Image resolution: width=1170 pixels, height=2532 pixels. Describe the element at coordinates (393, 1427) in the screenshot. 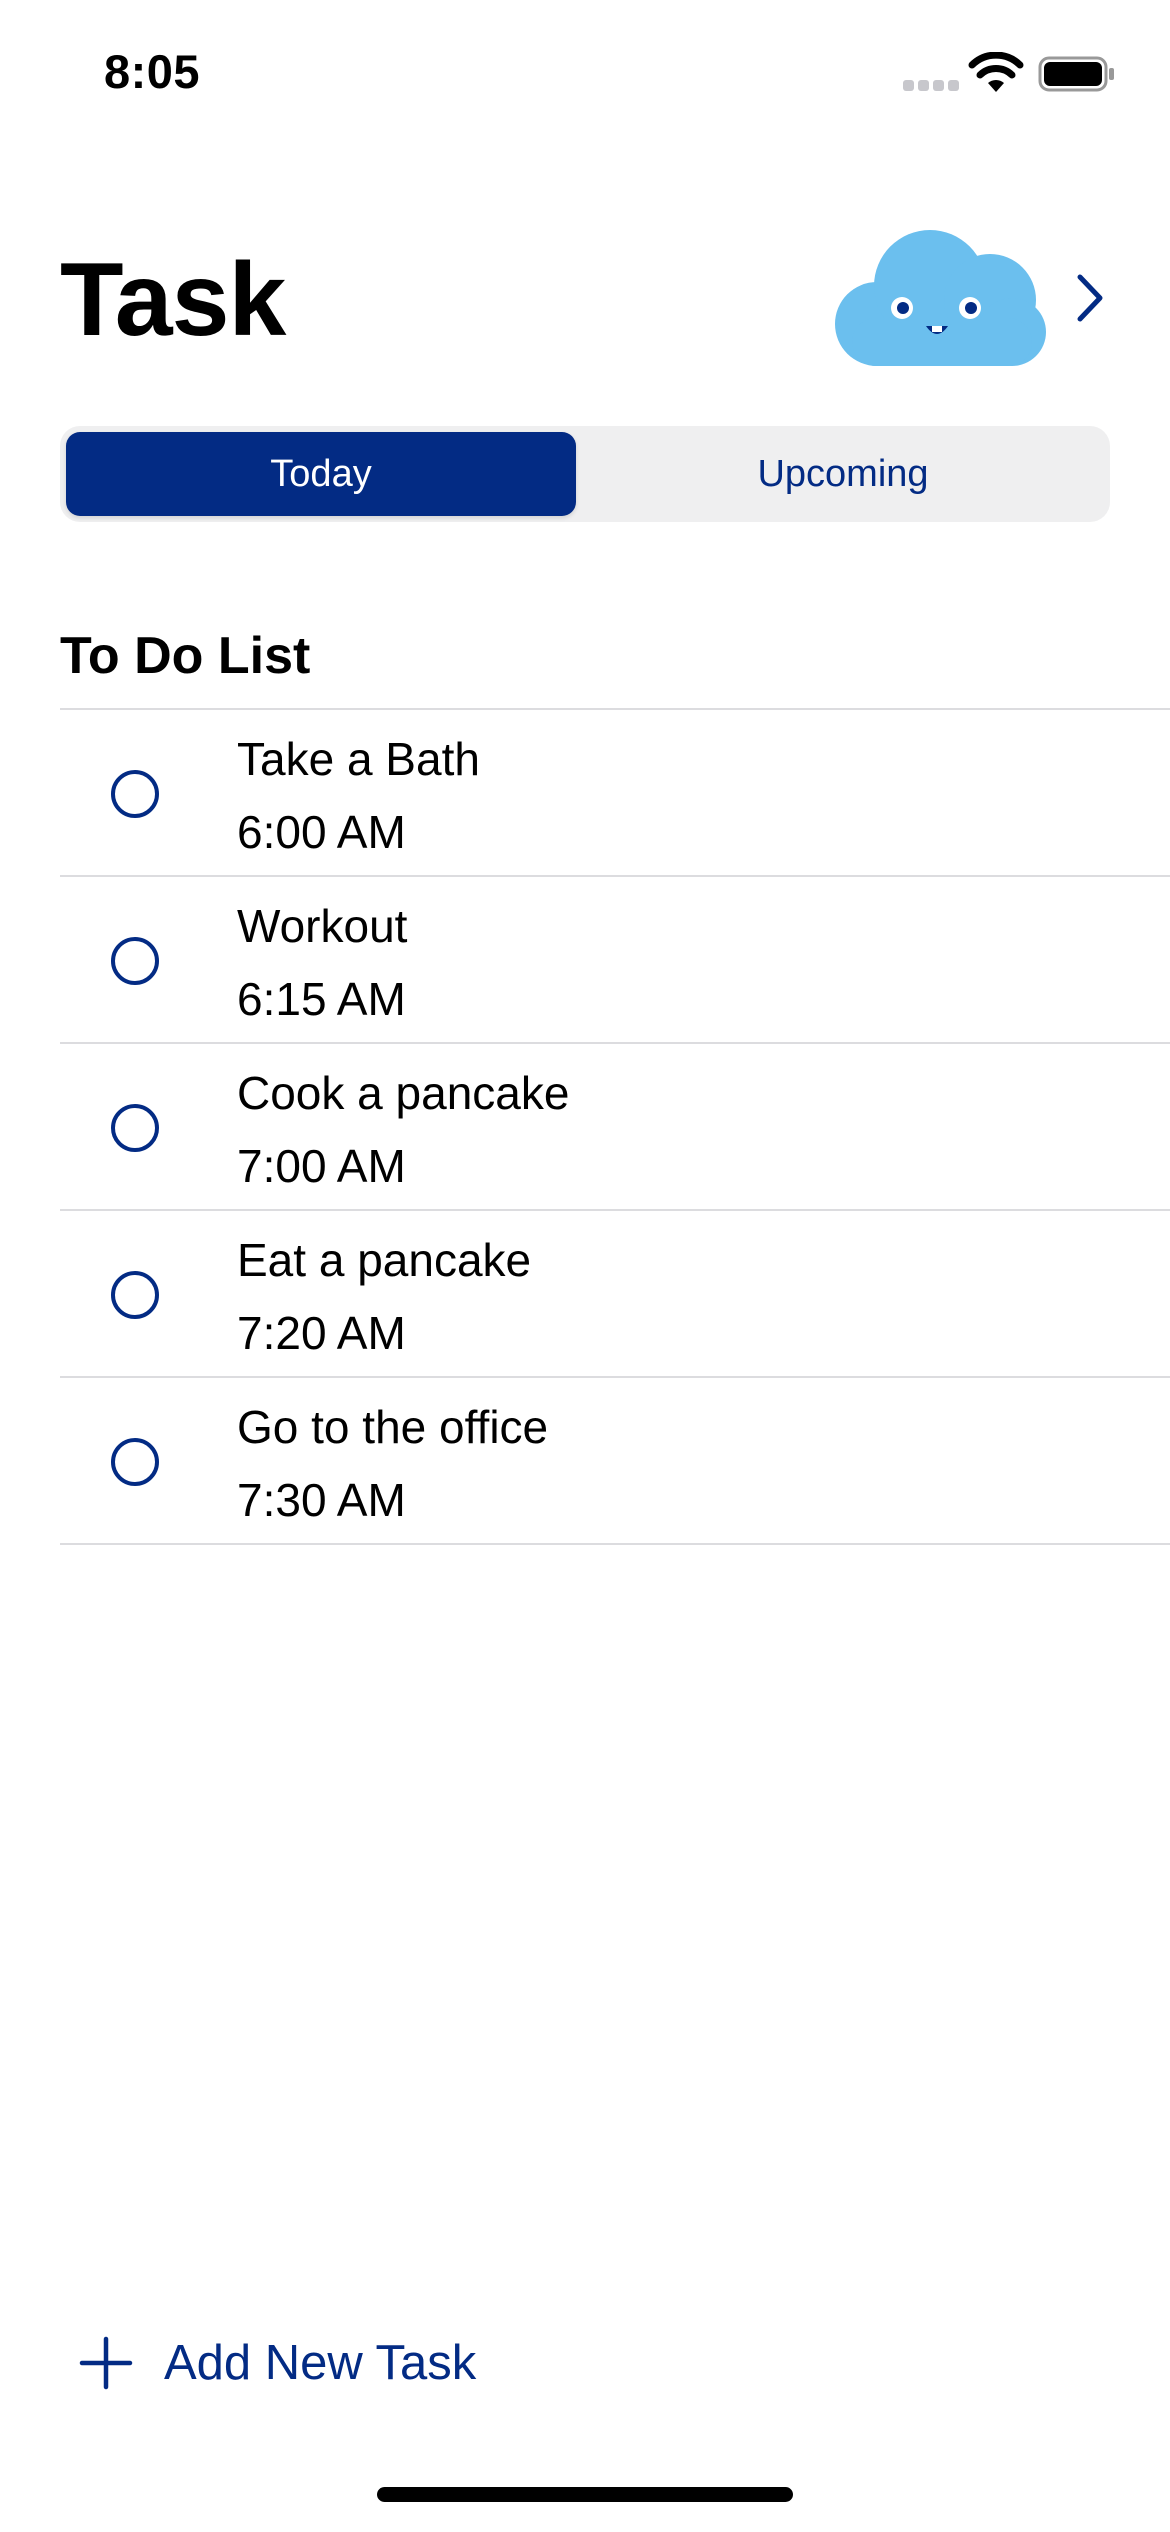

I see `task-name: Go to the office` at that location.